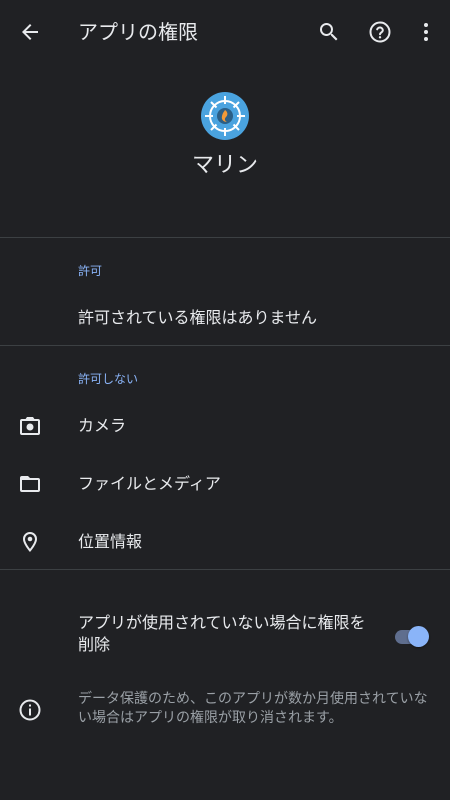 The height and width of the screenshot is (800, 450). Describe the element at coordinates (30, 710) in the screenshot. I see `info-icon` at that location.